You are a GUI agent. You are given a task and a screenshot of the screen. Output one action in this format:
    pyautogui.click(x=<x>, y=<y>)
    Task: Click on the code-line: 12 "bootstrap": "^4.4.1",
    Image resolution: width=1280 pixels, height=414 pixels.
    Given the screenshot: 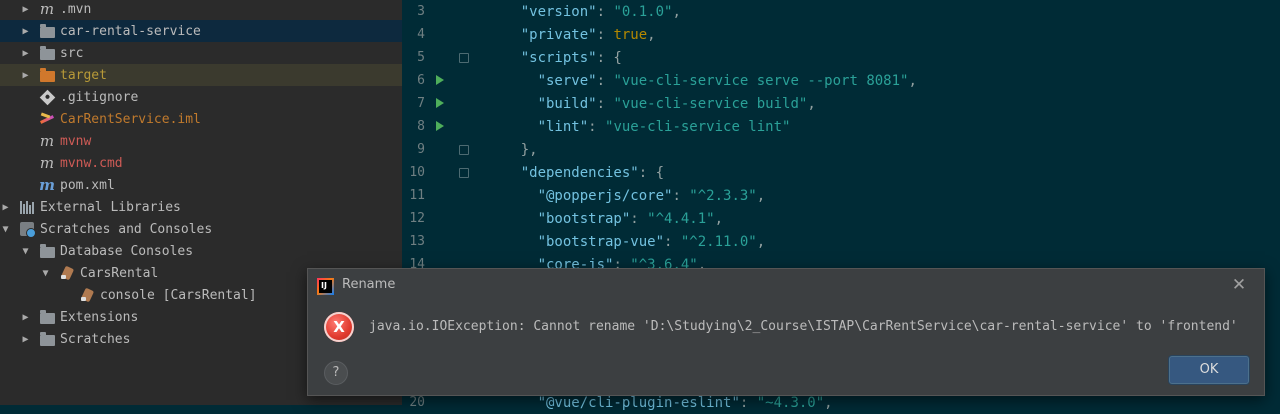 What is the action you would take?
    pyautogui.click(x=841, y=218)
    